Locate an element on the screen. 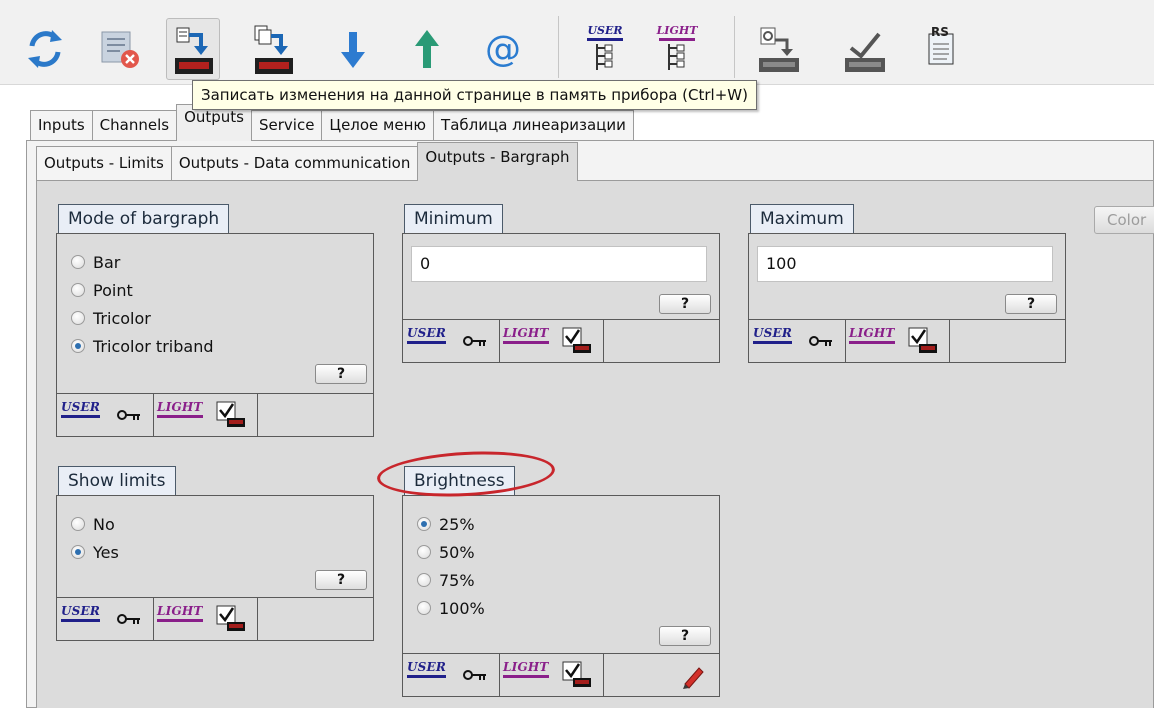 This screenshot has width=1154, height=708. user-menu-button: USER is located at coordinates (605, 49).